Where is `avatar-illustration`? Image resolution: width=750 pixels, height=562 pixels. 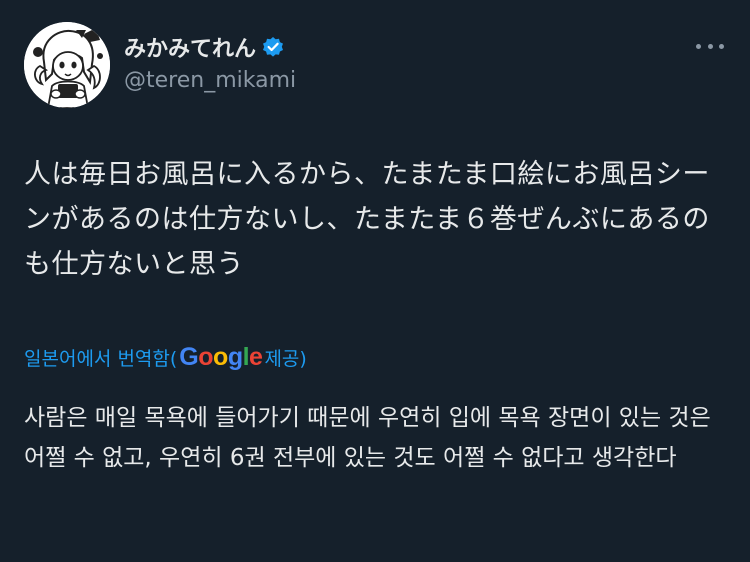
avatar-illustration is located at coordinates (67, 65).